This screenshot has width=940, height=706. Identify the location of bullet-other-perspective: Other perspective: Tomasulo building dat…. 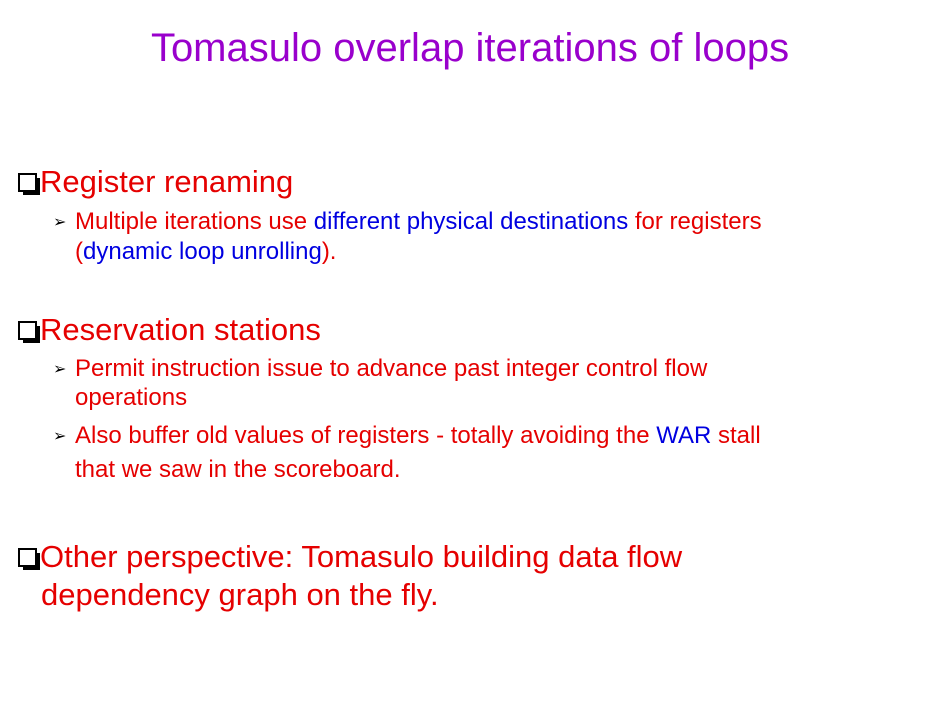
(350, 575).